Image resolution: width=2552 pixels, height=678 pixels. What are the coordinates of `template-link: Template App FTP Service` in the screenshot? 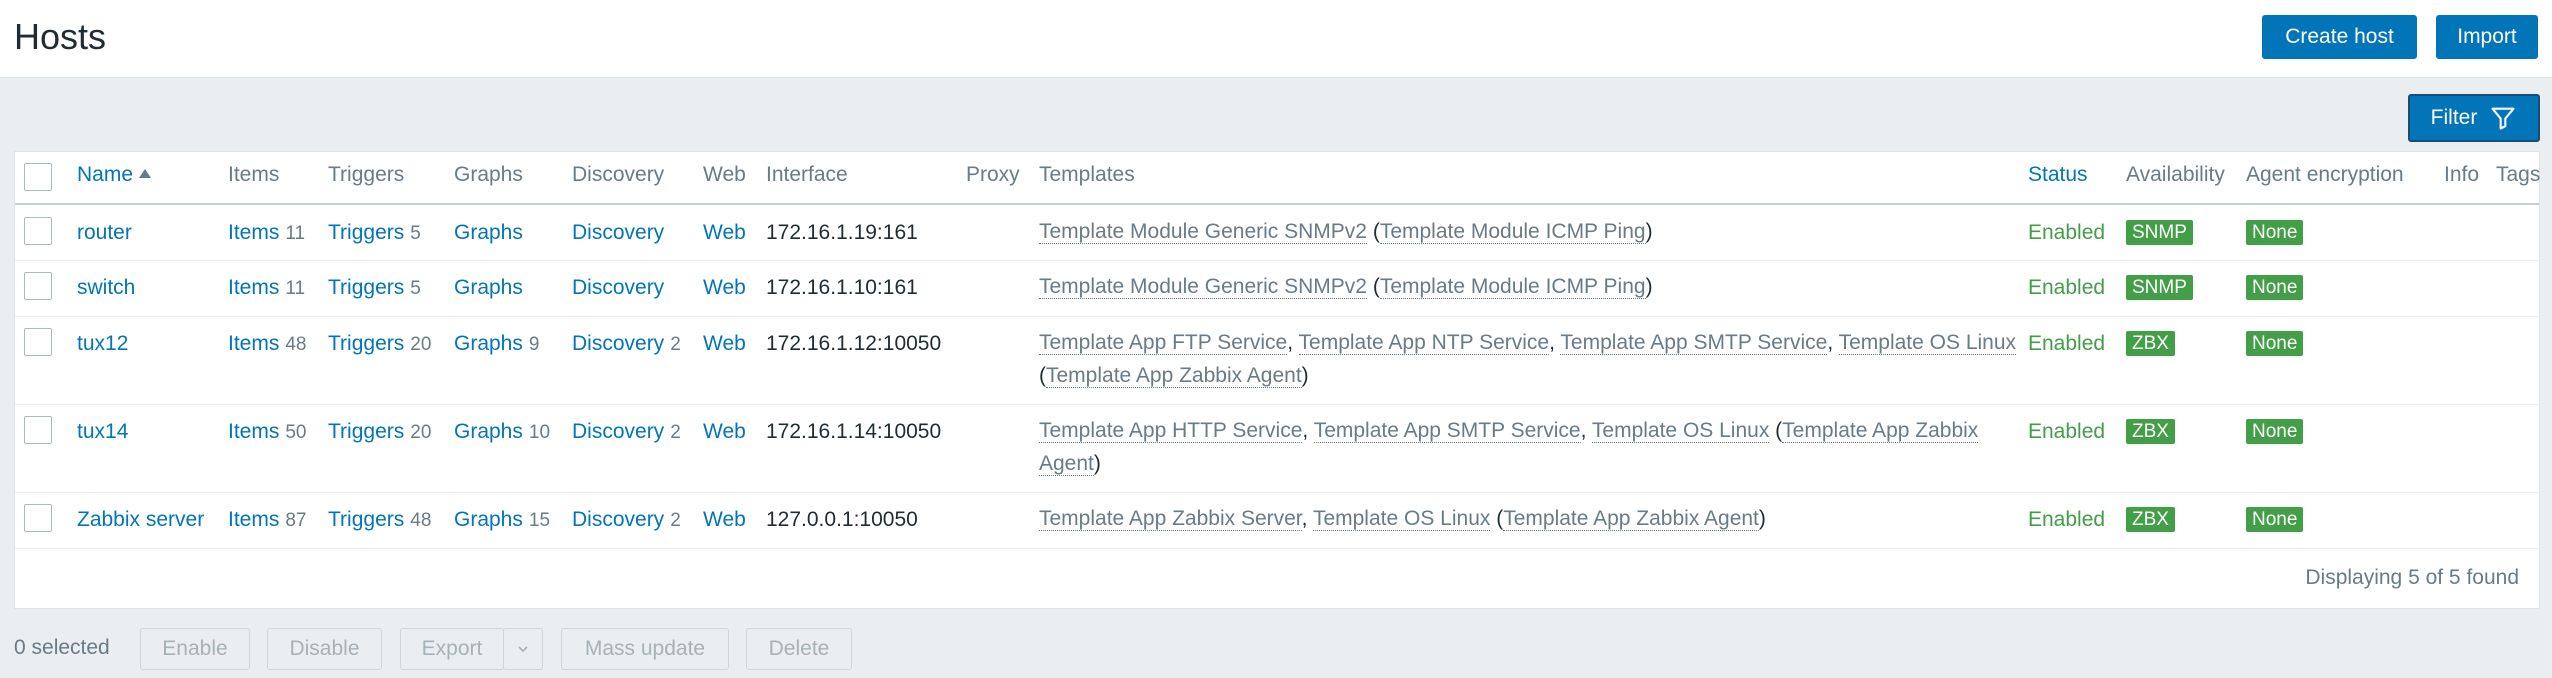 It's located at (1163, 343).